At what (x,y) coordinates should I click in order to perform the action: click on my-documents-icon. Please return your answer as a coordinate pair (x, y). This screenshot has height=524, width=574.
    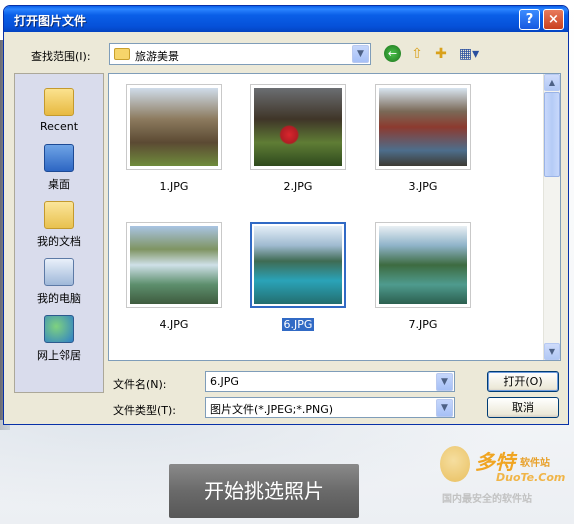
    Looking at the image, I should click on (59, 215).